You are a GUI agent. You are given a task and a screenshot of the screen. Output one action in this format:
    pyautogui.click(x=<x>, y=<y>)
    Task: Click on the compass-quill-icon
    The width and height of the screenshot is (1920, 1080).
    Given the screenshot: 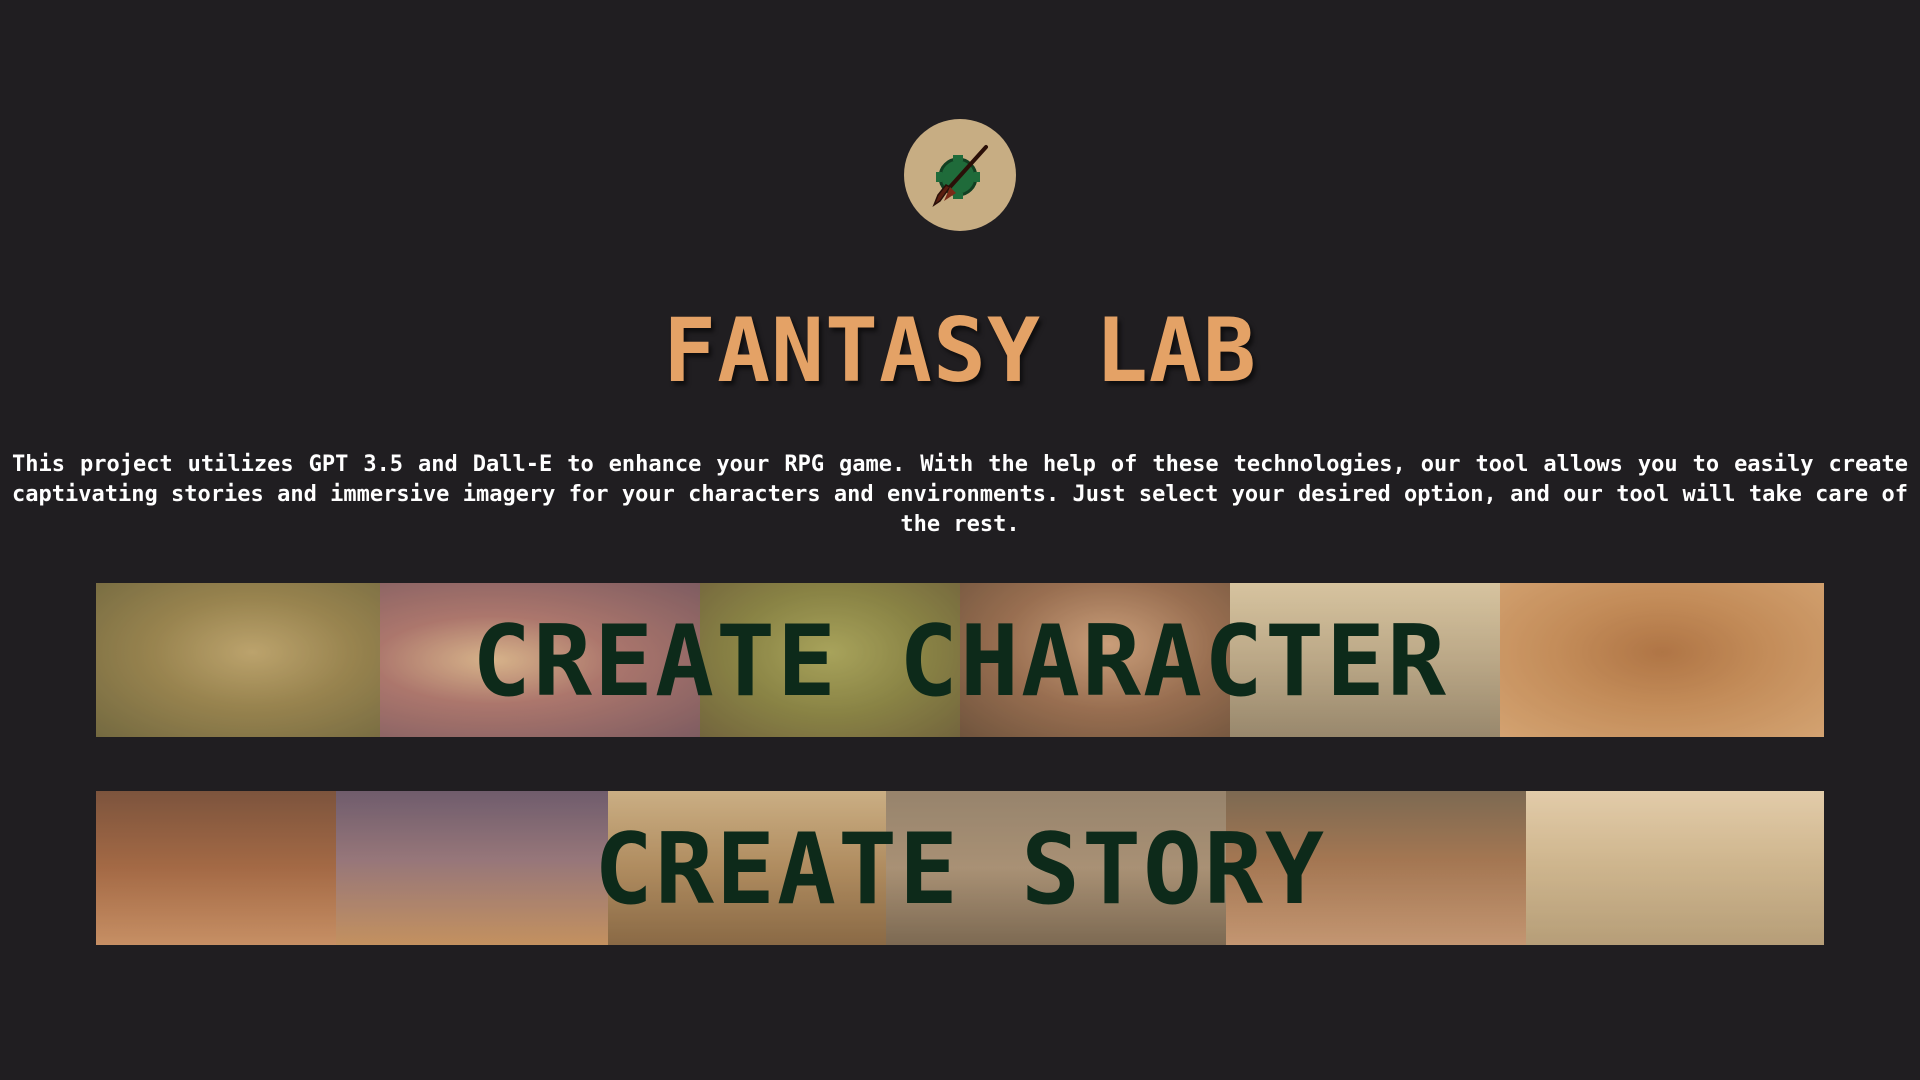 What is the action you would take?
    pyautogui.click(x=960, y=176)
    